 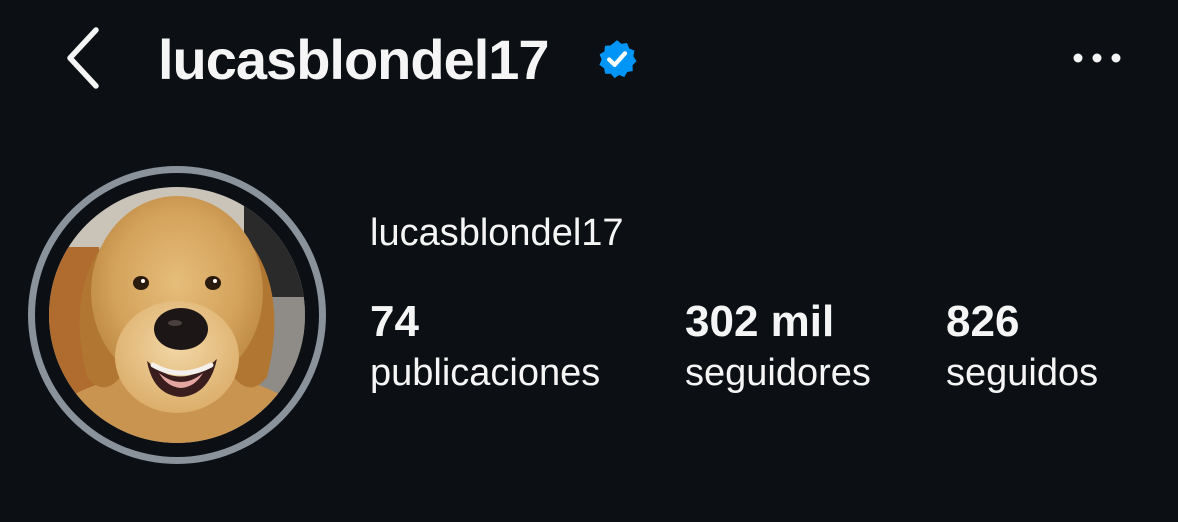 I want to click on avatar, so click(x=177, y=315).